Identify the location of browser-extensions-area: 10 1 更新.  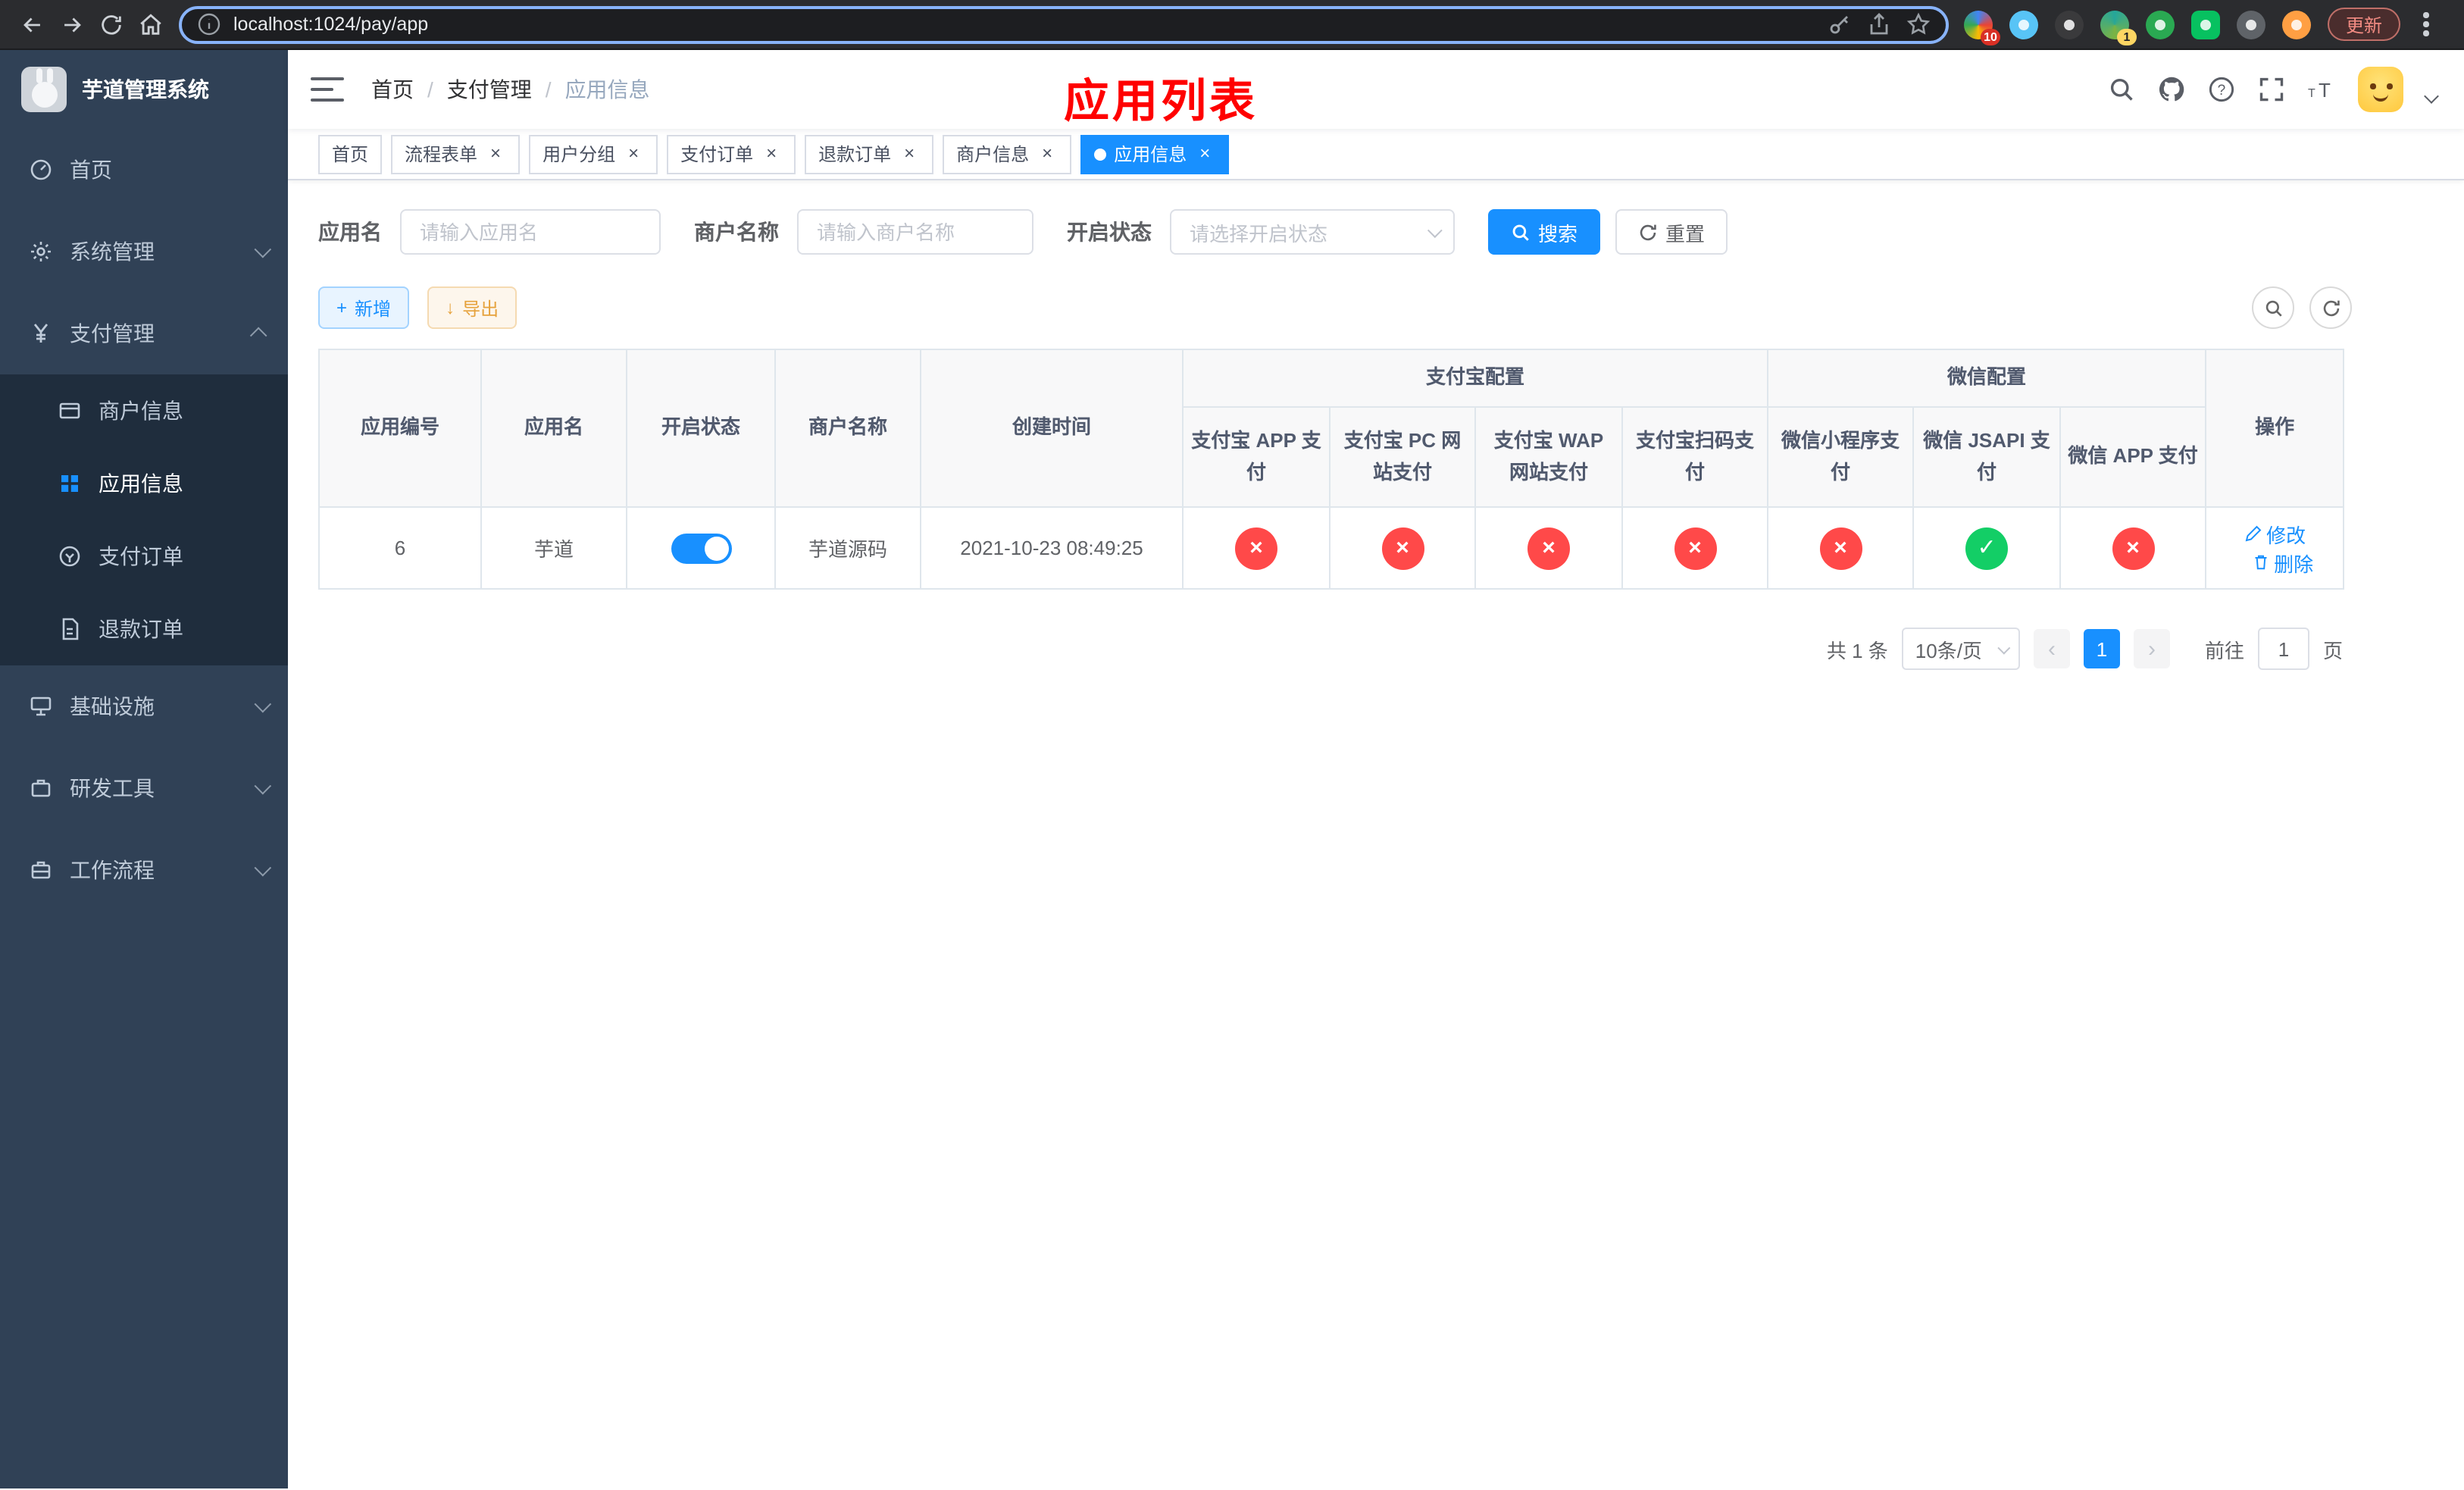
(2199, 27).